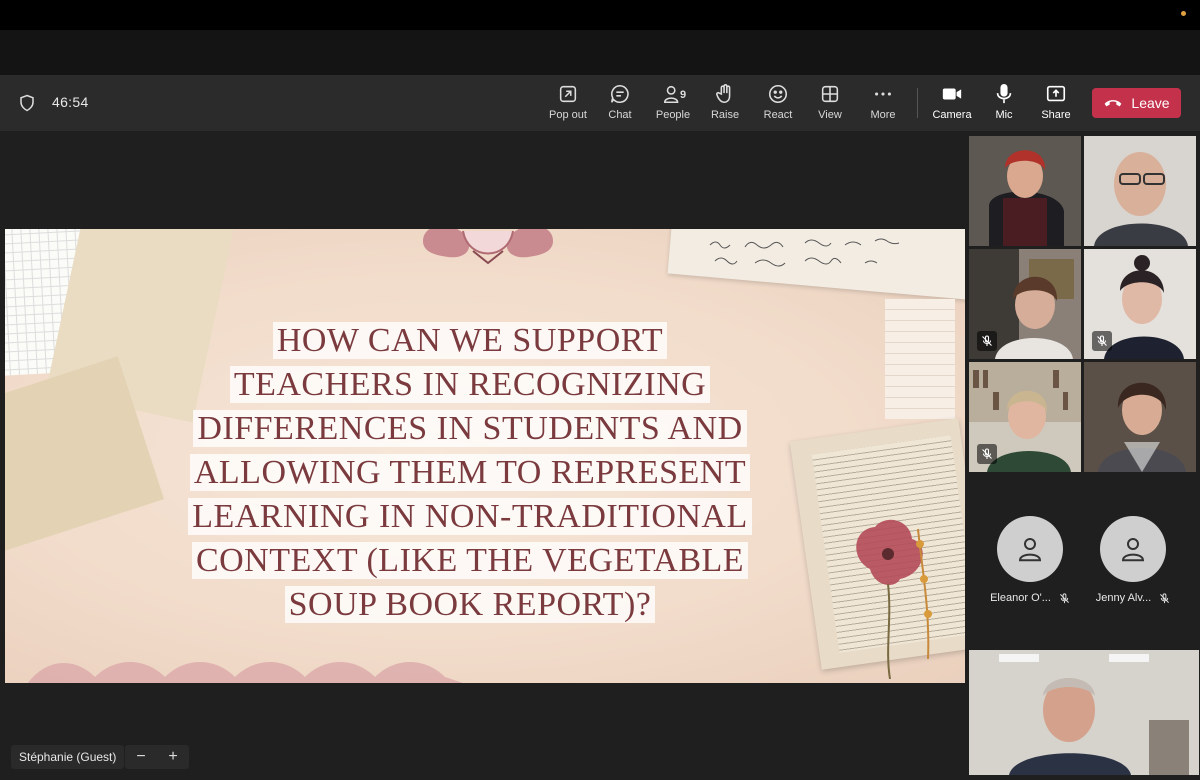 The height and width of the screenshot is (780, 1200). What do you see at coordinates (470, 516) in the screenshot?
I see `slide-line: LEARNING IN NON-TRADITIONAL` at bounding box center [470, 516].